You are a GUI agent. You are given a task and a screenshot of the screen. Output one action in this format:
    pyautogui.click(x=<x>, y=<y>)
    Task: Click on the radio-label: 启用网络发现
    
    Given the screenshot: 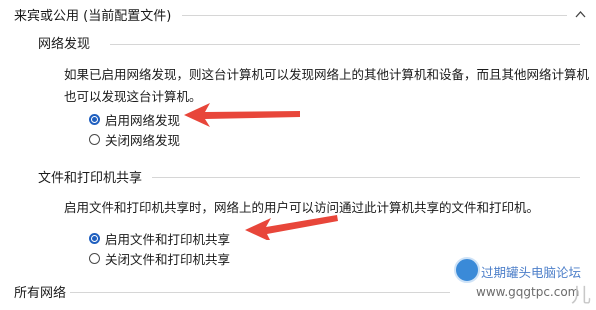 What is the action you would take?
    pyautogui.click(x=143, y=120)
    